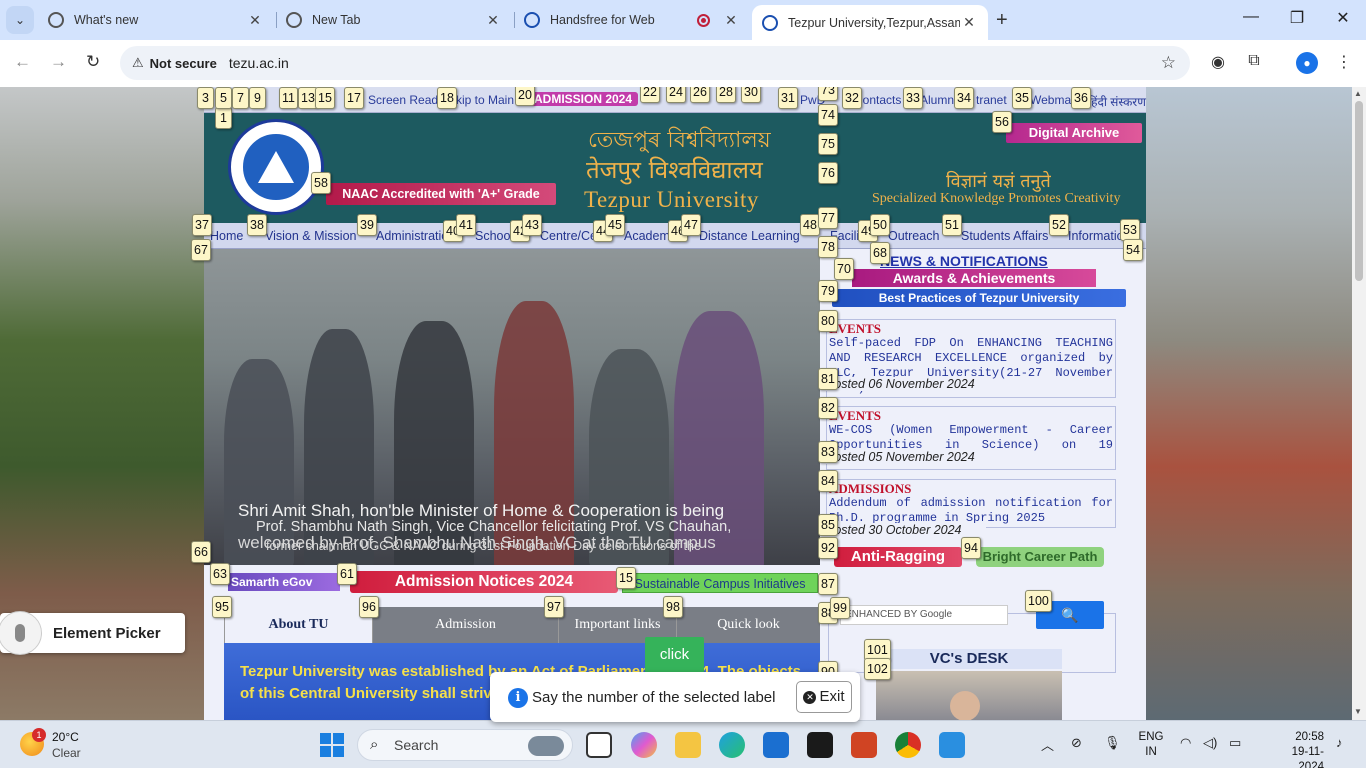 This screenshot has width=1366, height=768. What do you see at coordinates (828, 481) in the screenshot?
I see `hint-label: 84` at bounding box center [828, 481].